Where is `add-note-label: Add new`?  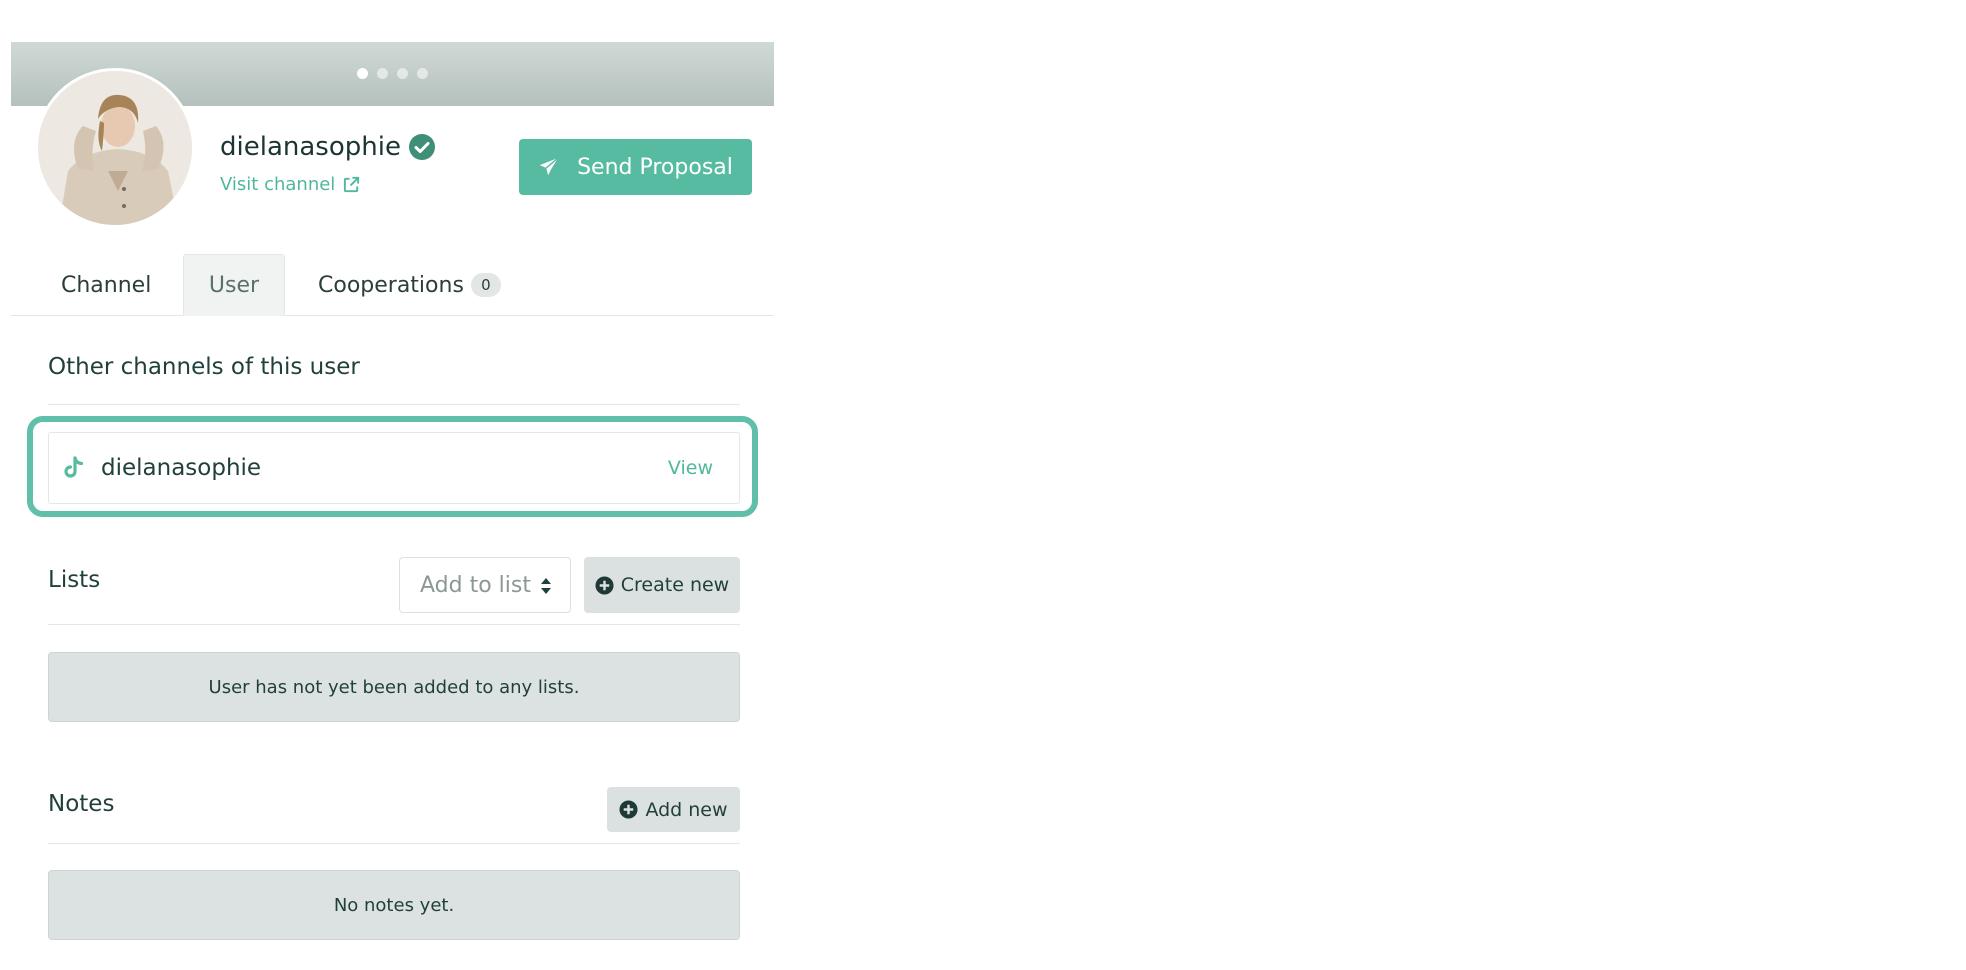
add-note-label: Add new is located at coordinates (686, 809).